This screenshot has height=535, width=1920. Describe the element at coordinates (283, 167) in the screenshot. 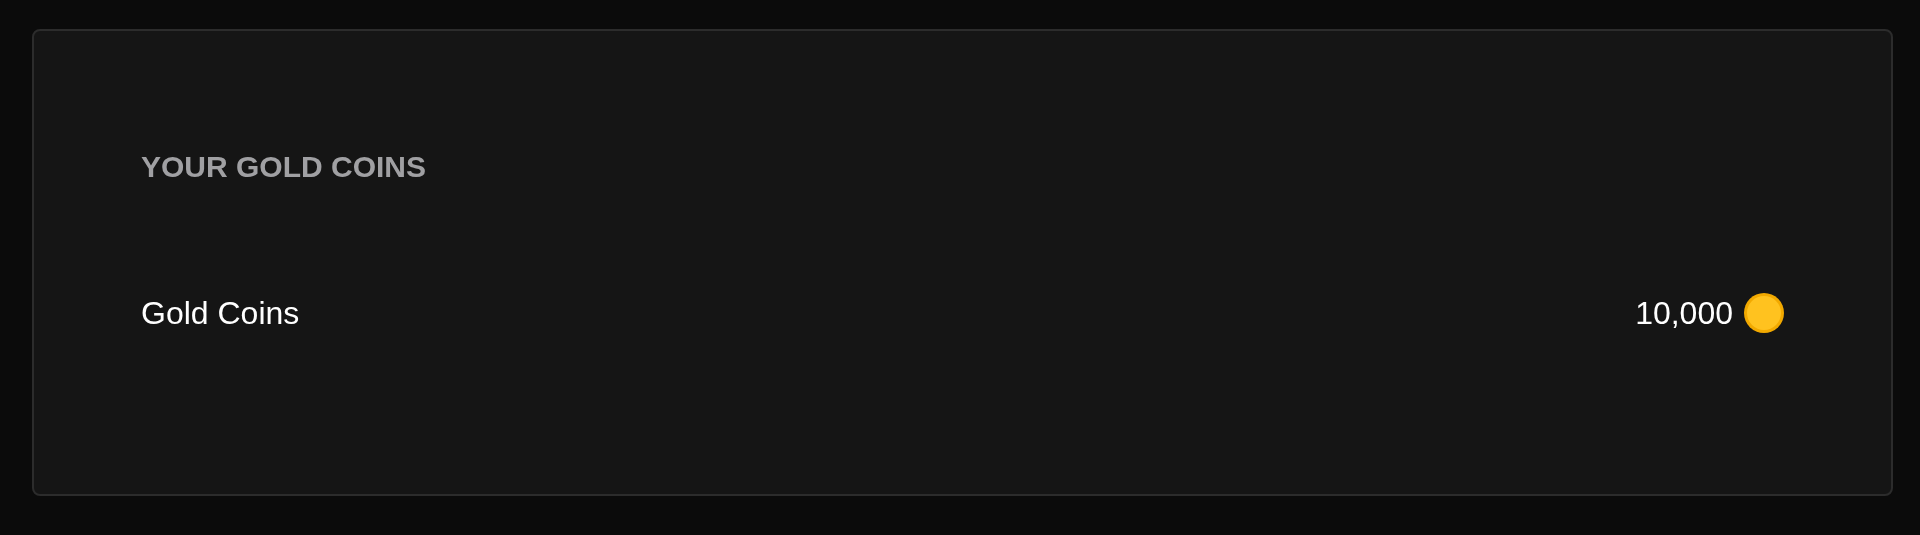

I see `section-heading: YOUR GOLD COINS` at that location.